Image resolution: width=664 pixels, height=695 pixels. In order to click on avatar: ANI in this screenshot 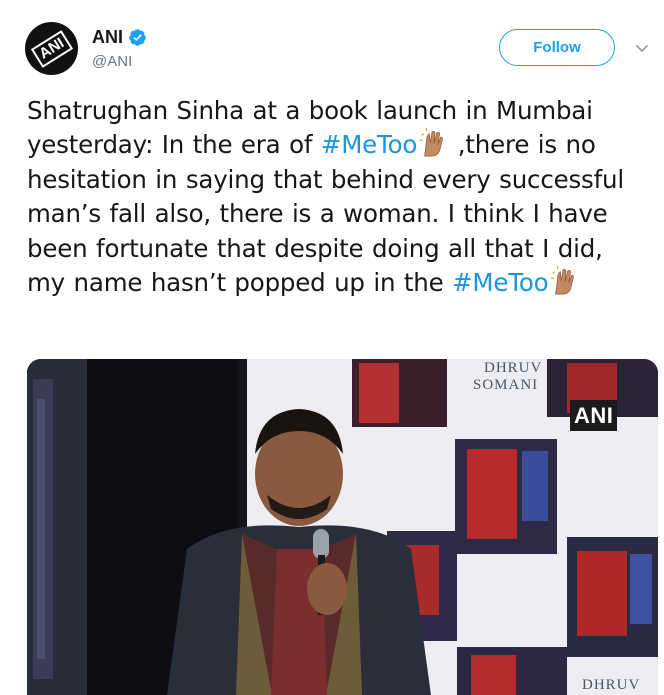, I will do `click(51, 48)`.